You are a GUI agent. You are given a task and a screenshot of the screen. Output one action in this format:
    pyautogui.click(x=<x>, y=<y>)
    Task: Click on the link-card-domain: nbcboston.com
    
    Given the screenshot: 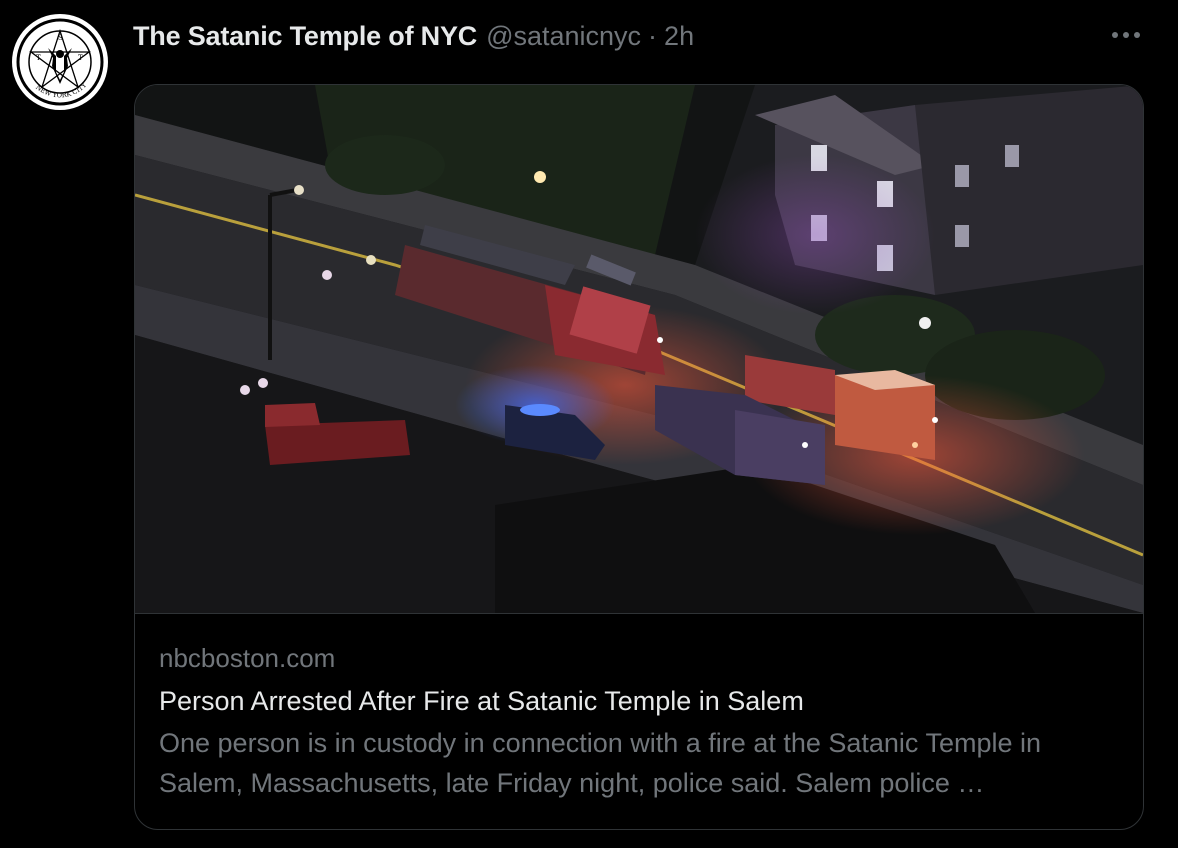 What is the action you would take?
    pyautogui.click(x=247, y=658)
    